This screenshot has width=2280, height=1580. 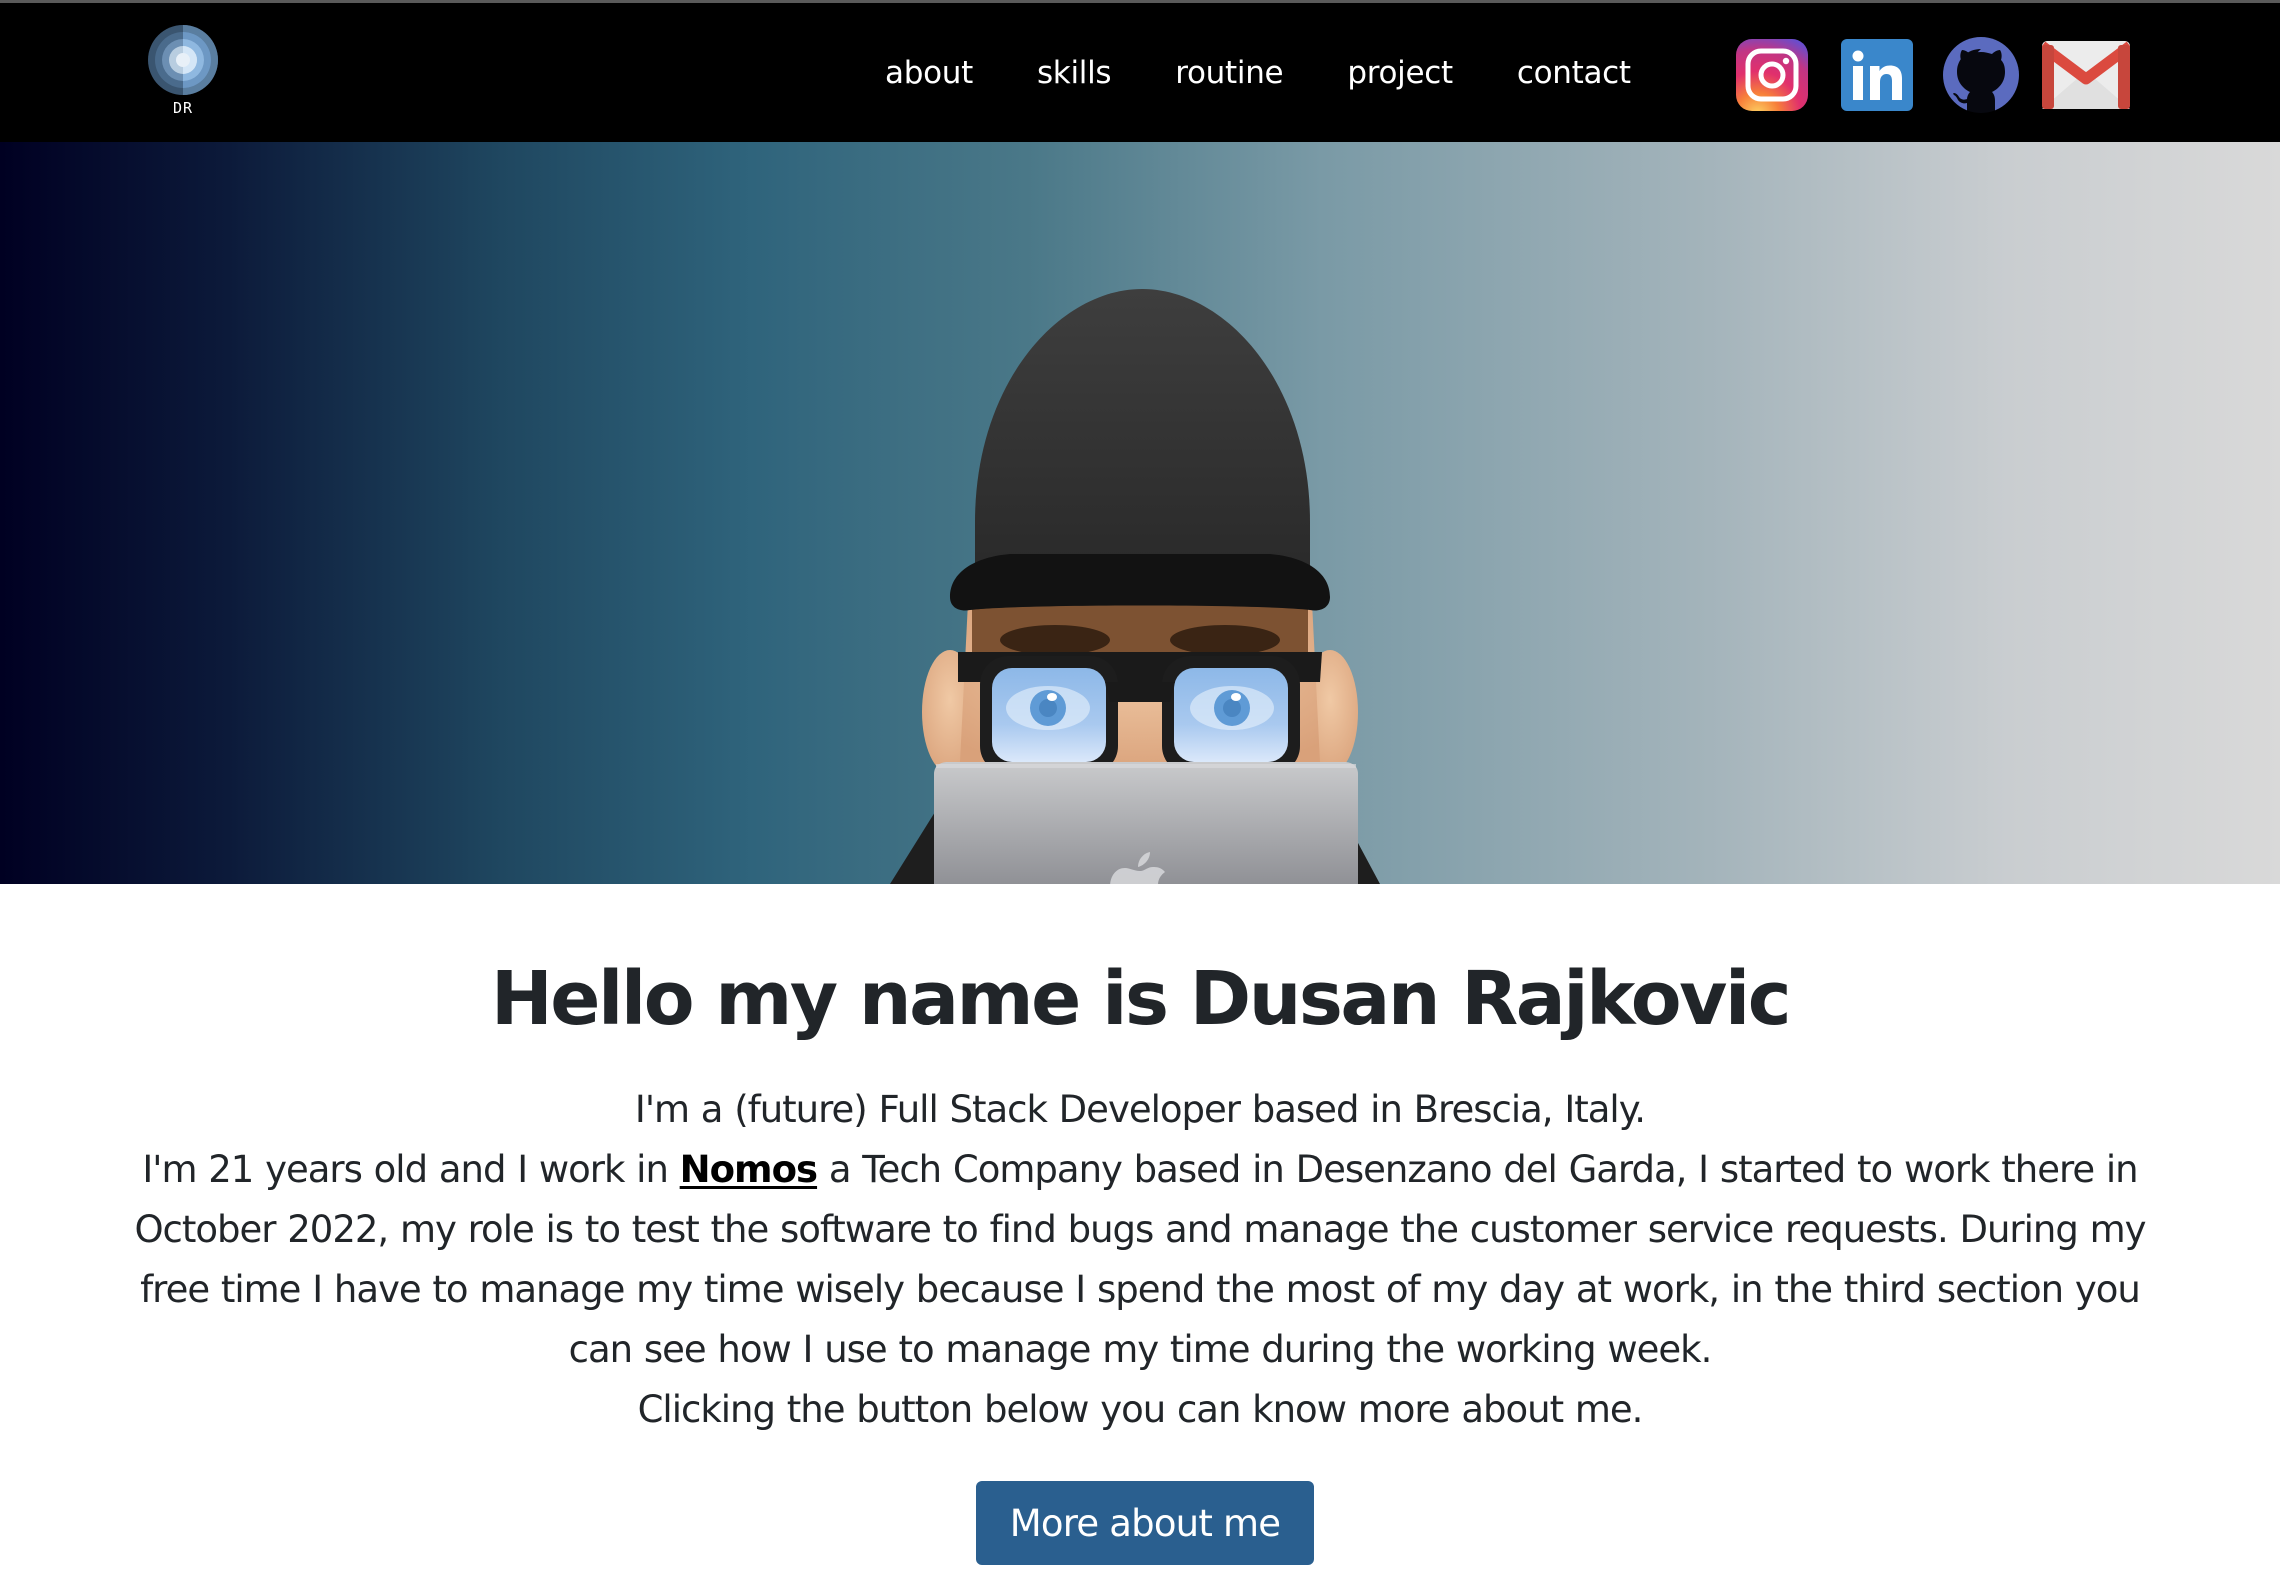 I want to click on gmail-link, so click(x=2086, y=75).